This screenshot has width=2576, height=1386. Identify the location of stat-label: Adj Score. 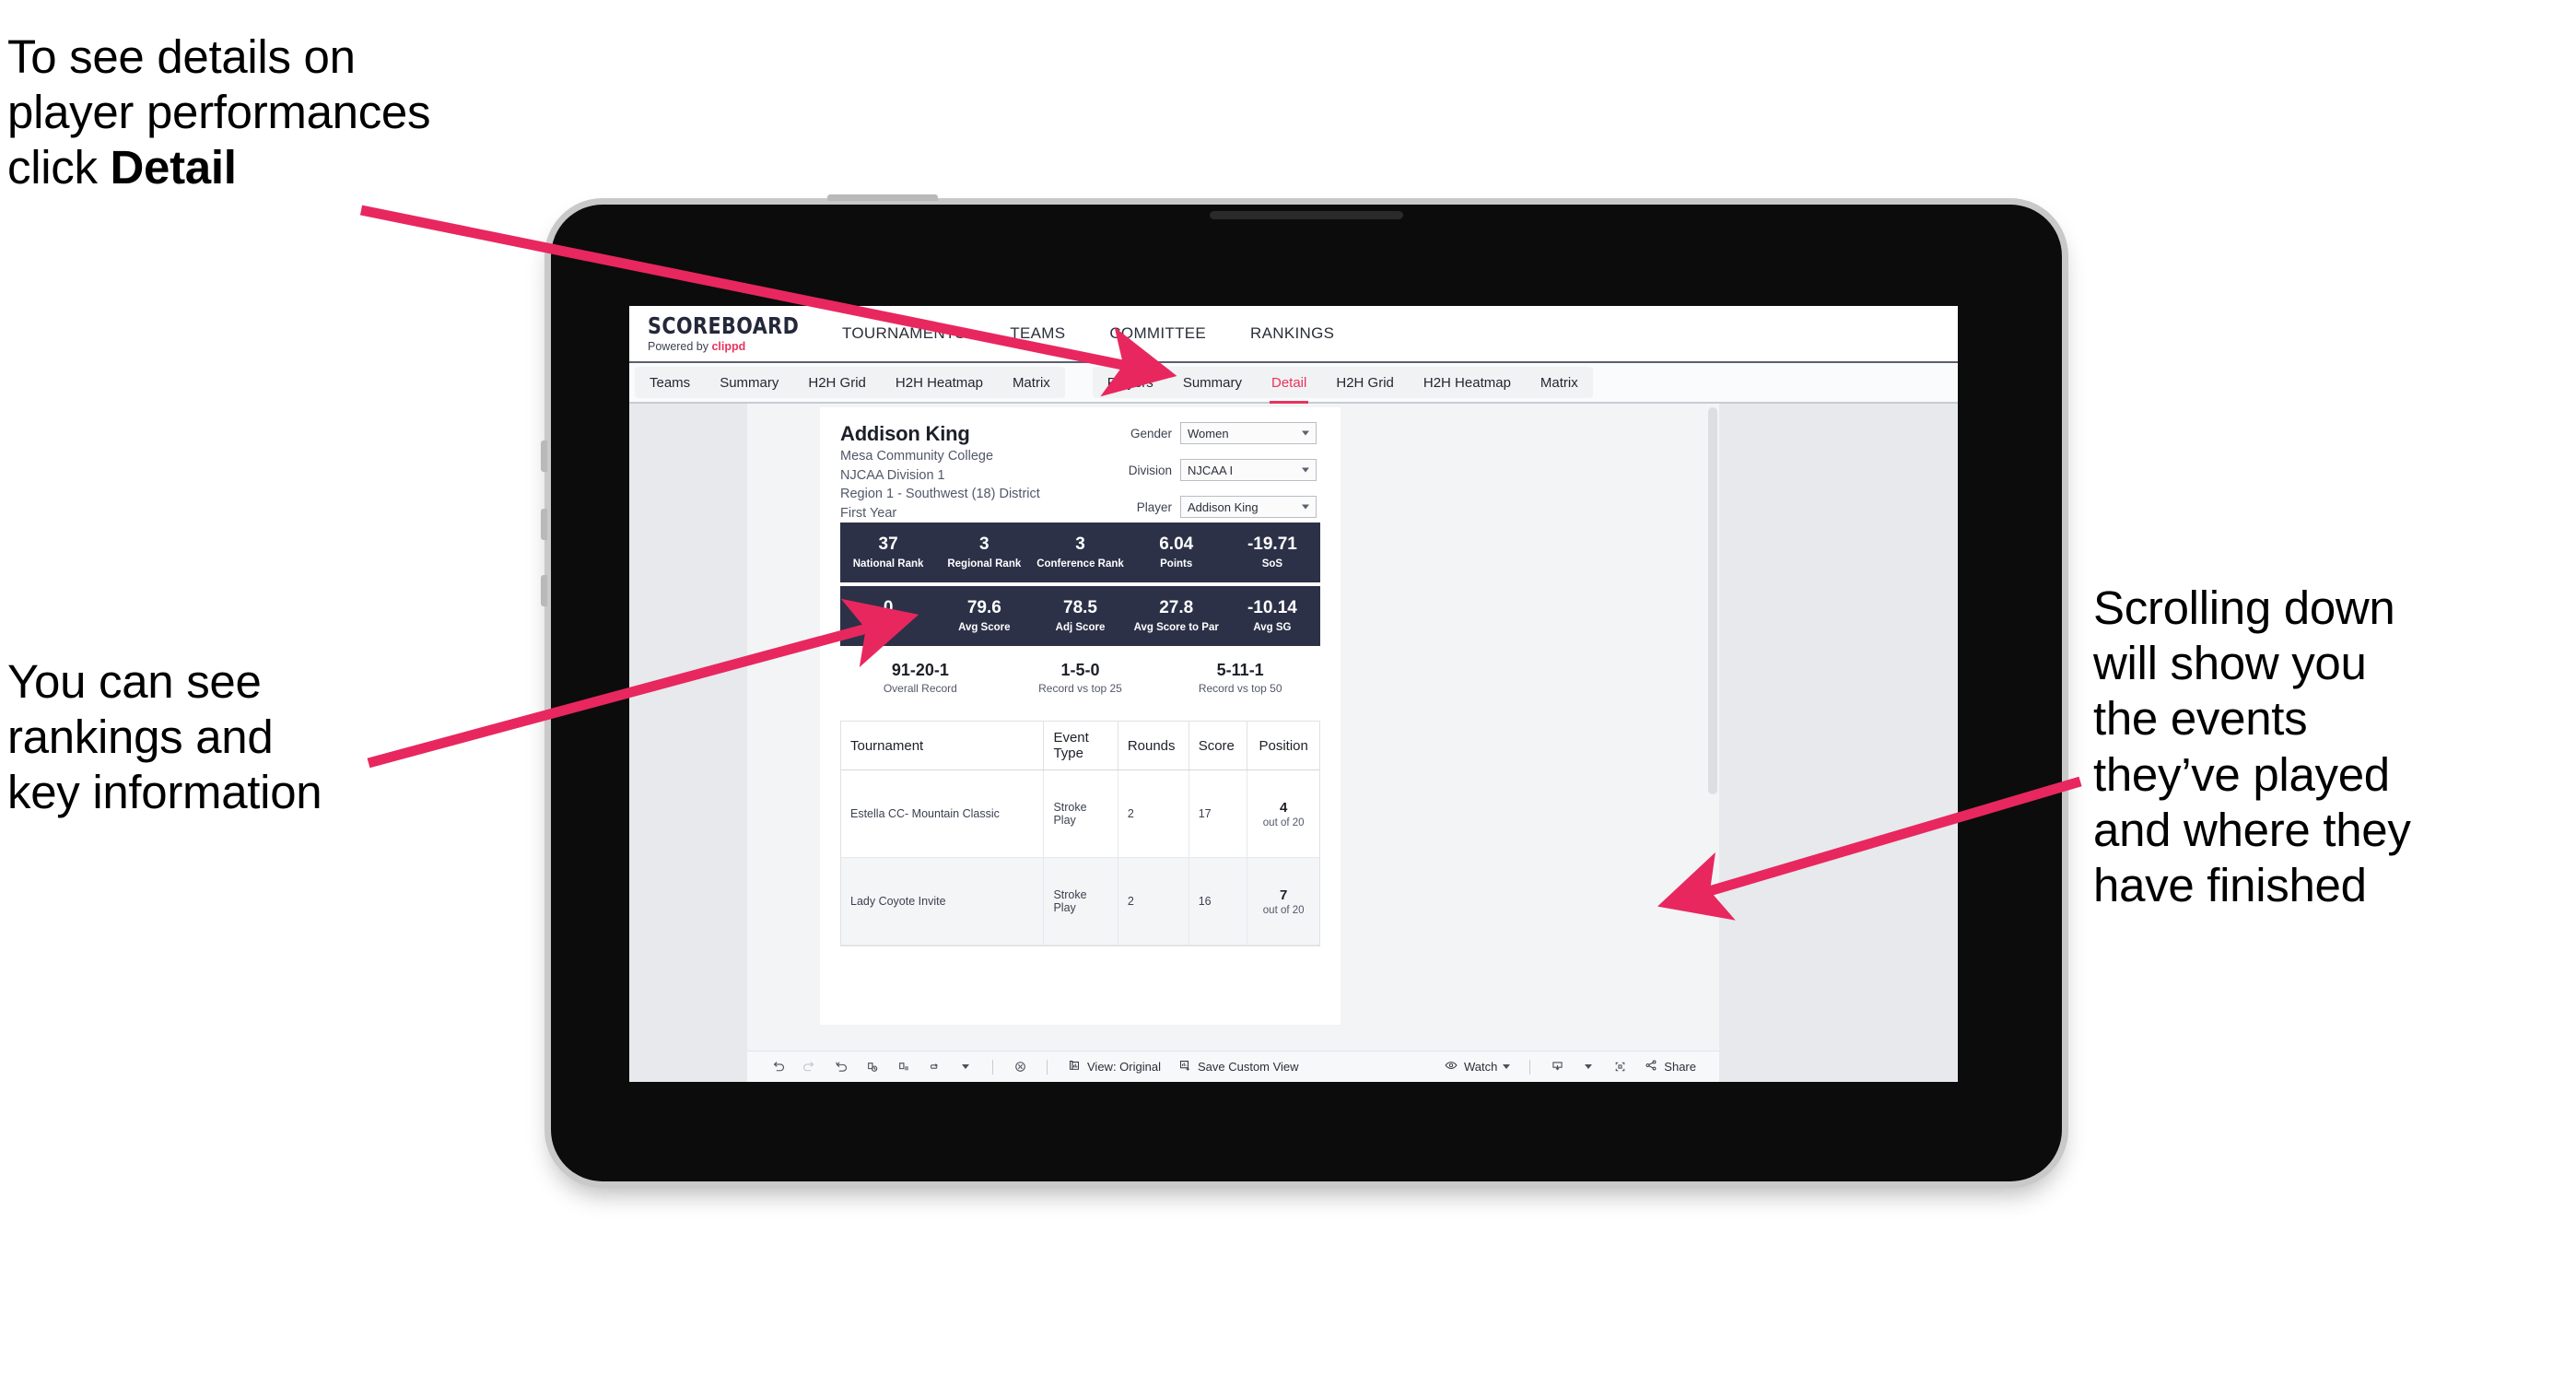
(1080, 627).